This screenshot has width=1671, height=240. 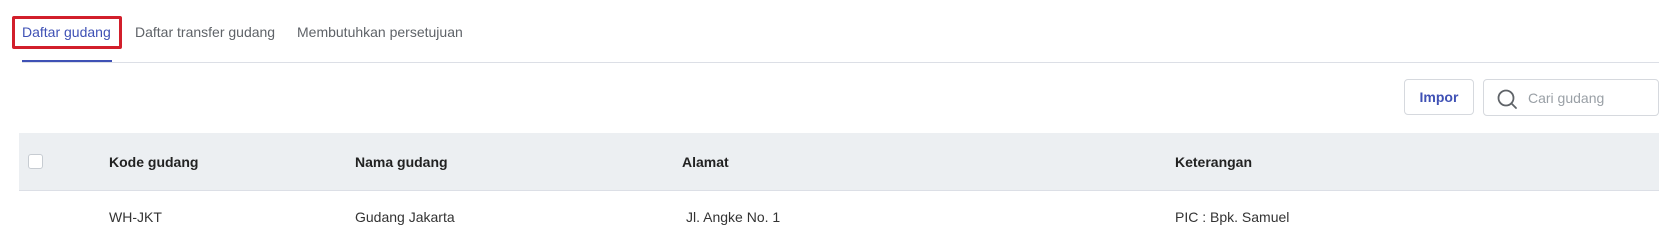 What do you see at coordinates (405, 215) in the screenshot?
I see `warehouse-name-link: Gudang Jakarta` at bounding box center [405, 215].